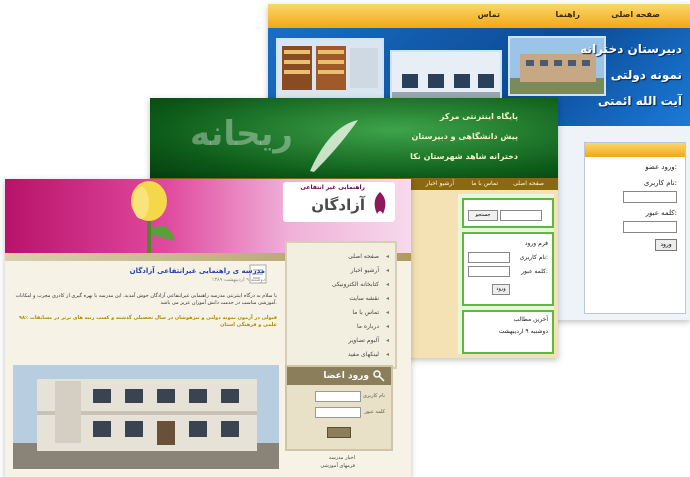 The image size is (690, 477). What do you see at coordinates (363, 256) in the screenshot?
I see `menu-item-home: صفحه اصلی` at bounding box center [363, 256].